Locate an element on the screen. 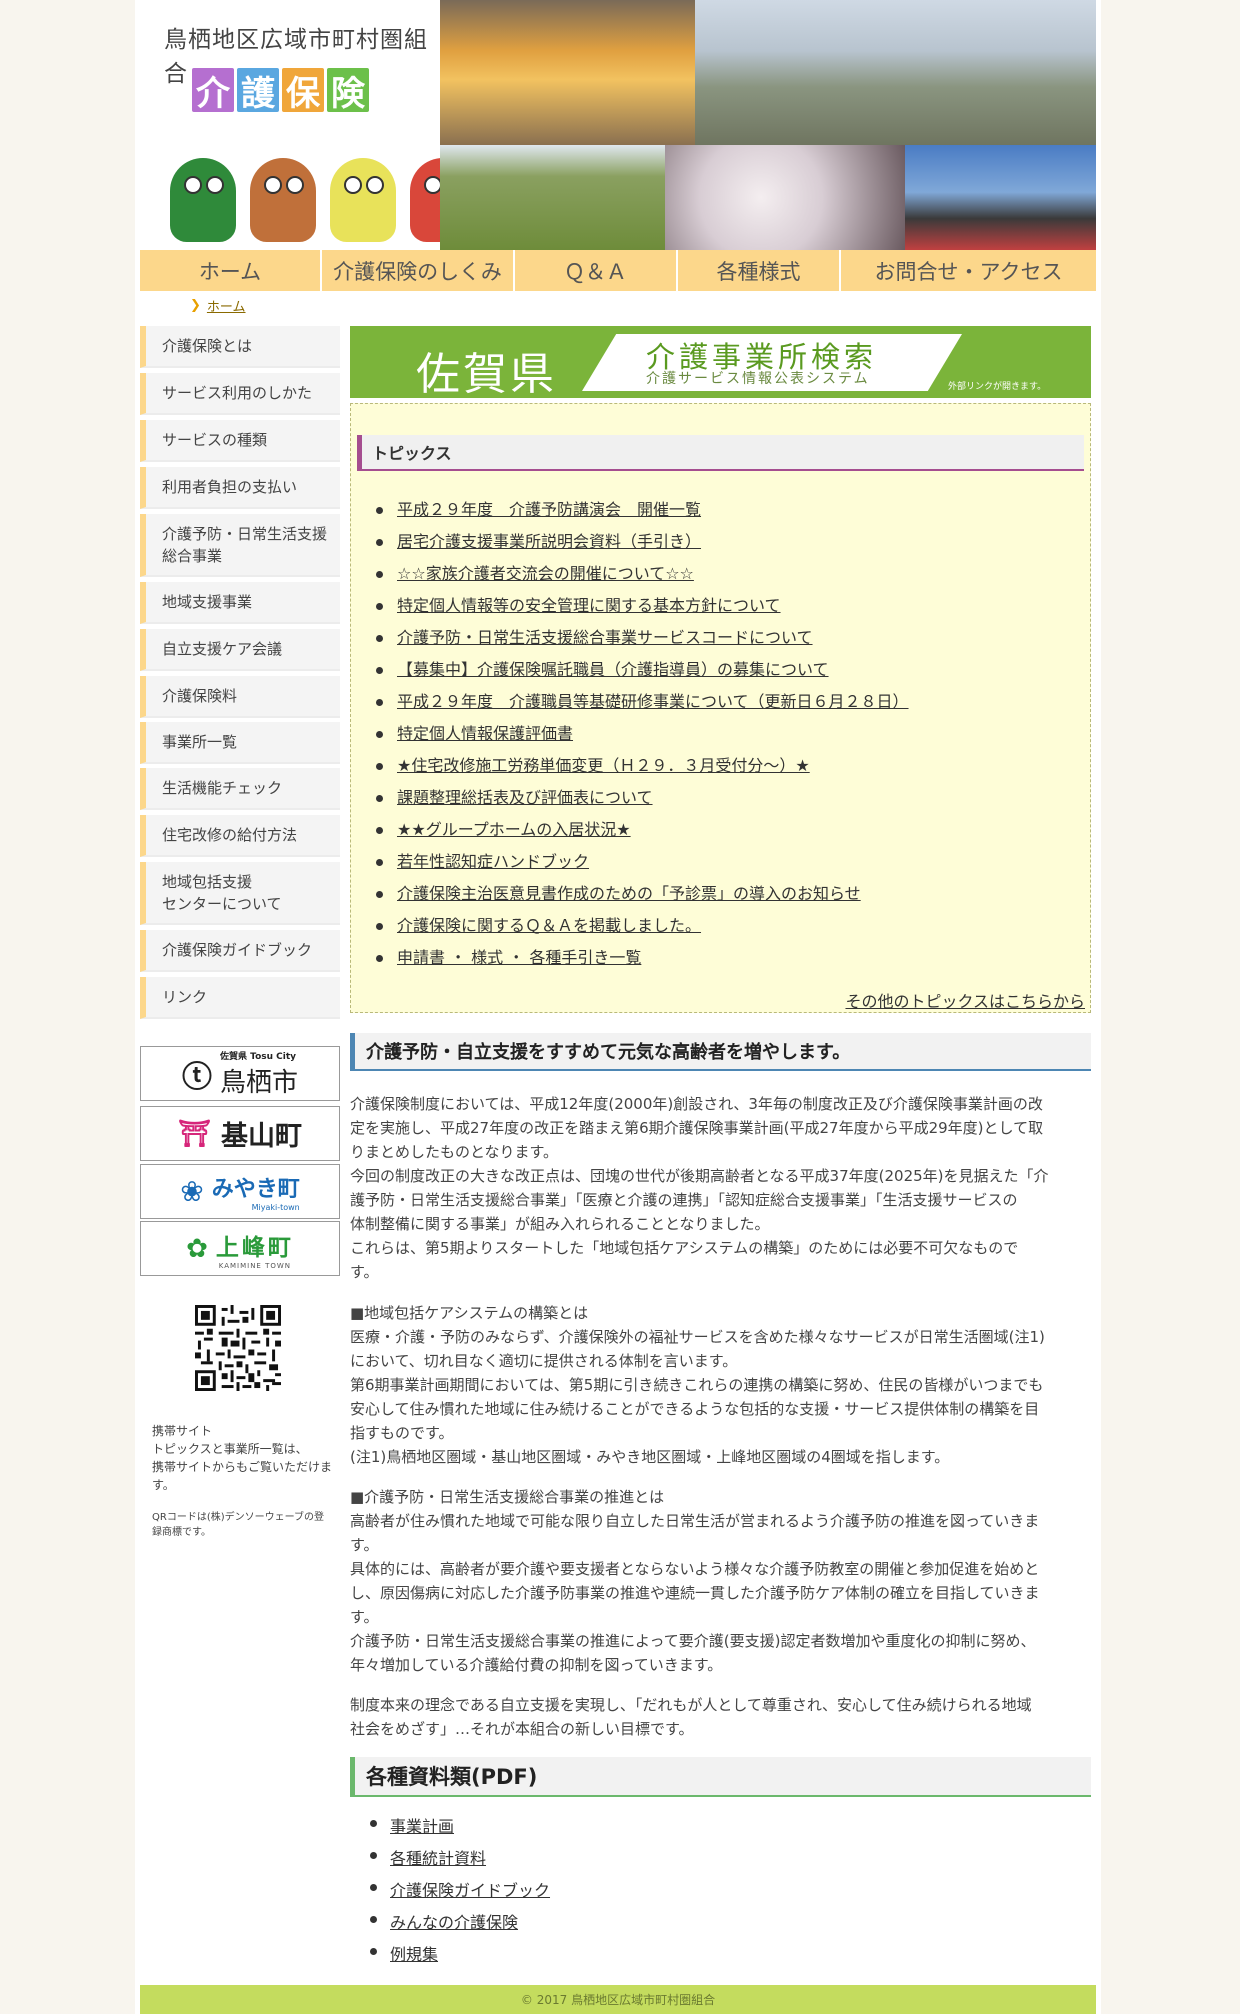  sidebar-item-office-list: 事業所一覧 is located at coordinates (240, 743).